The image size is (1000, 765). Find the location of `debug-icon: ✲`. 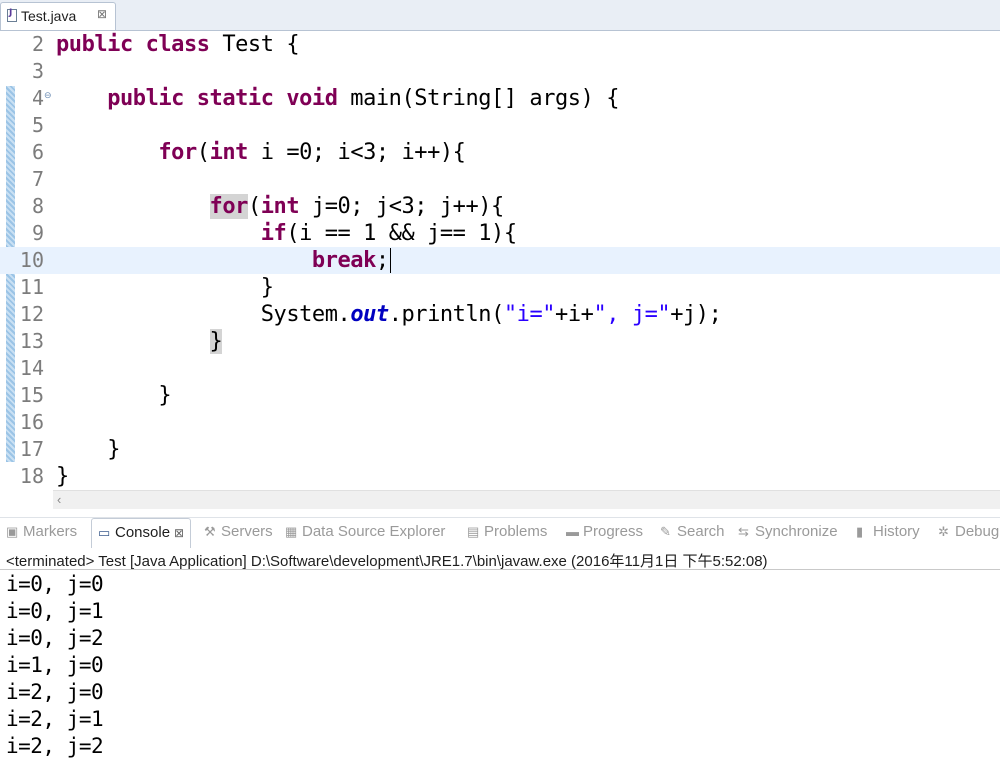

debug-icon: ✲ is located at coordinates (943, 531).